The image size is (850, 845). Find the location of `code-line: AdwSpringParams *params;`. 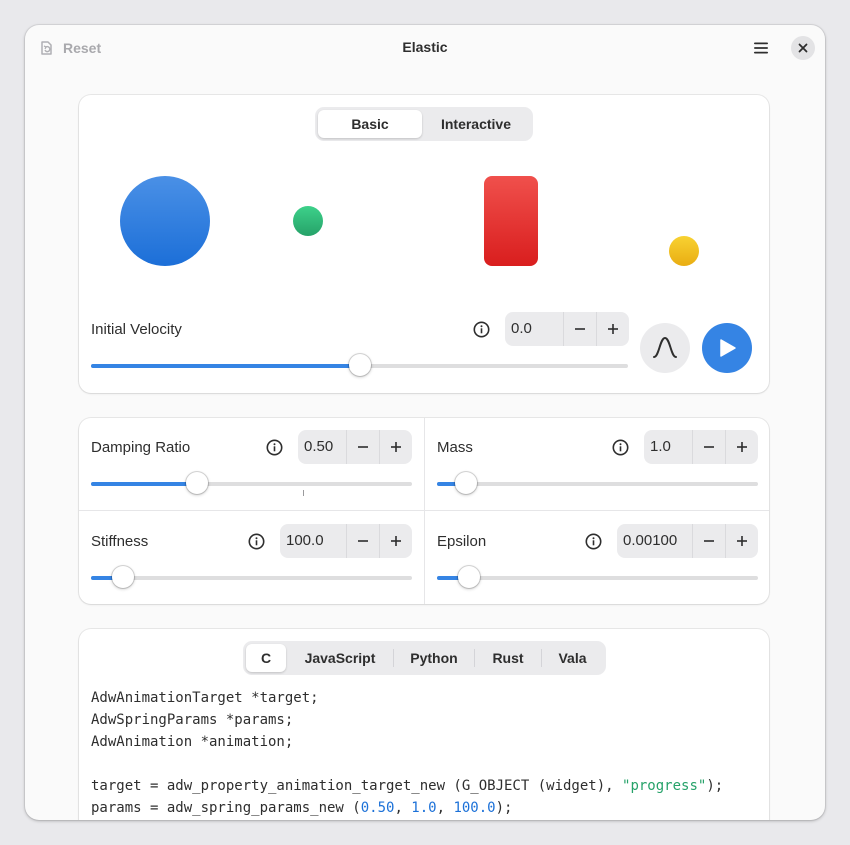

code-line: AdwSpringParams *params; is located at coordinates (192, 720).